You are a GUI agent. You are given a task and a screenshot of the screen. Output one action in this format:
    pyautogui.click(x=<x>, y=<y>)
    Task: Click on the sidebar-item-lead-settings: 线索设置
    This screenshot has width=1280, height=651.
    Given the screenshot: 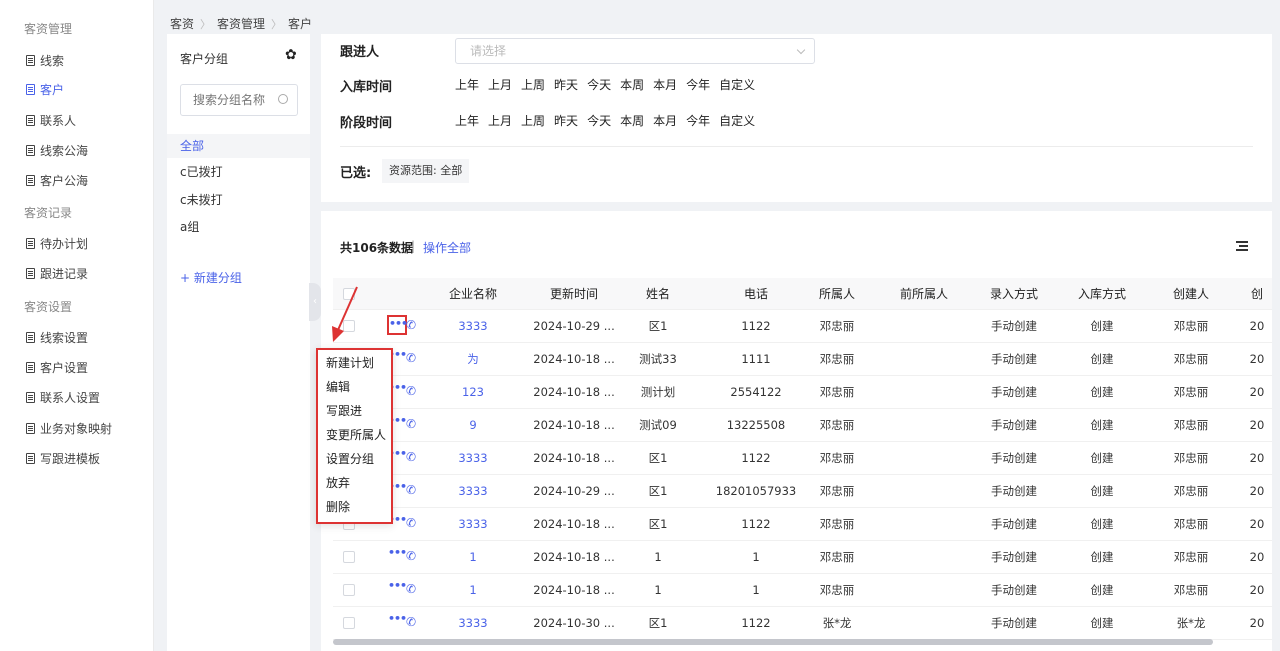 What is the action you would take?
    pyautogui.click(x=57, y=337)
    